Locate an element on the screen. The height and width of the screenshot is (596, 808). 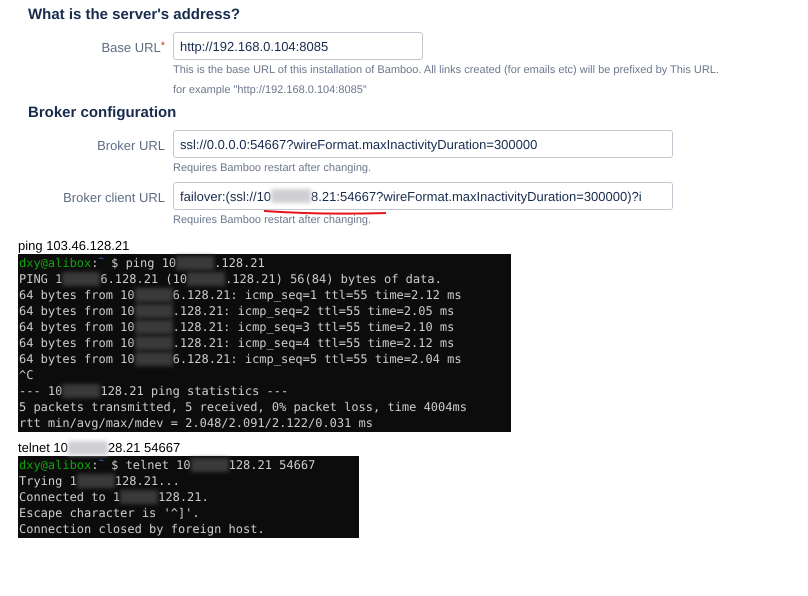
terminal-text: 128.21. is located at coordinates (183, 497).